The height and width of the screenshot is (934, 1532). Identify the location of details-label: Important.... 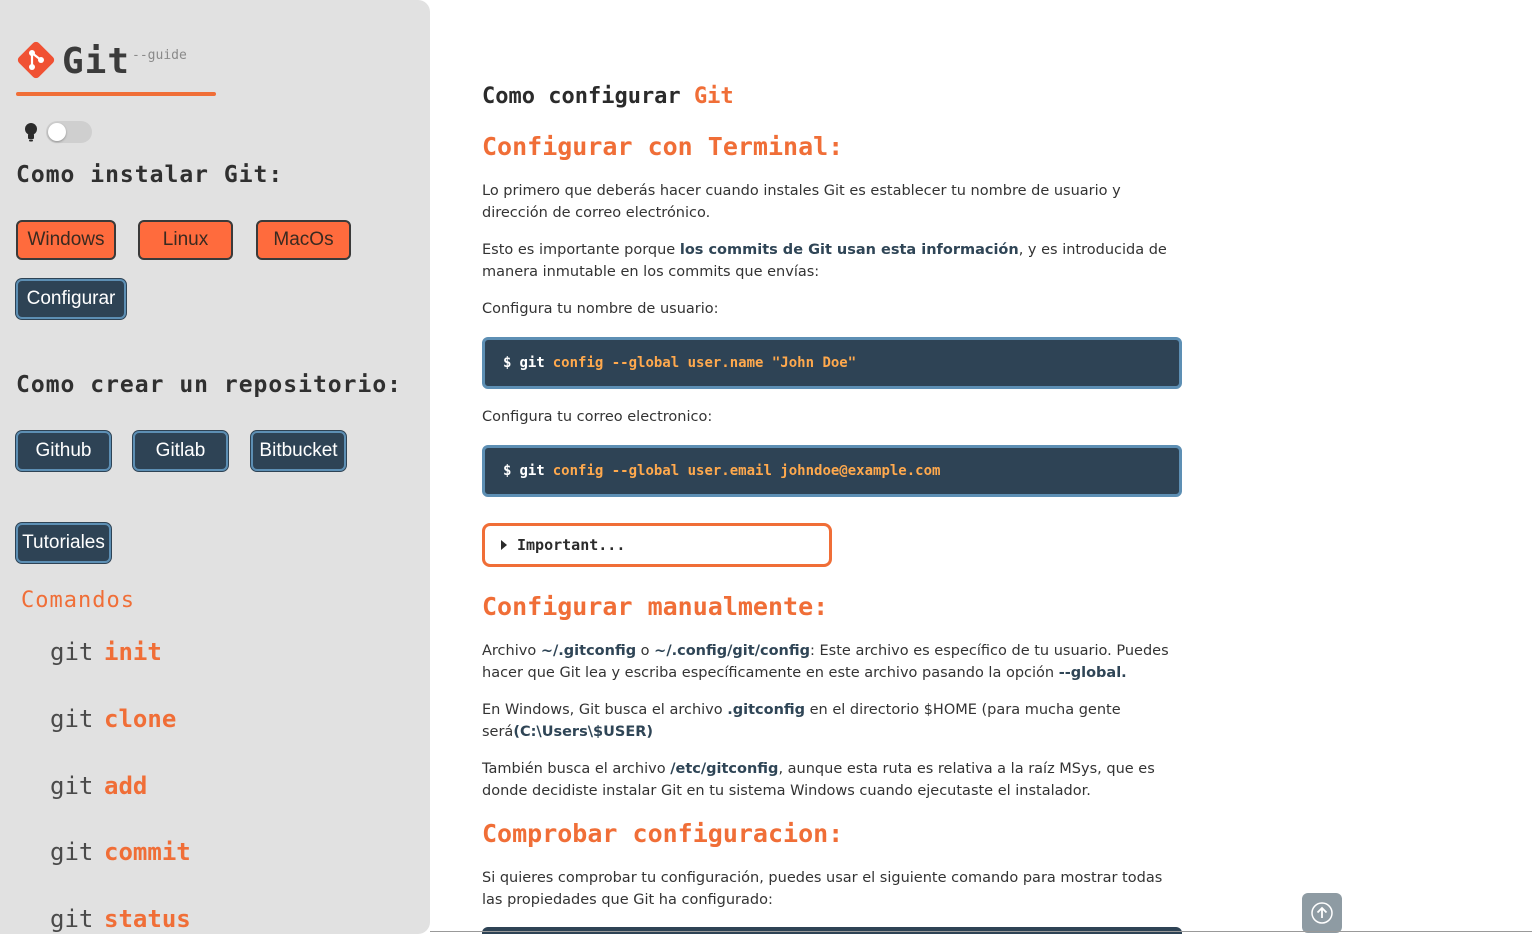
(571, 545).